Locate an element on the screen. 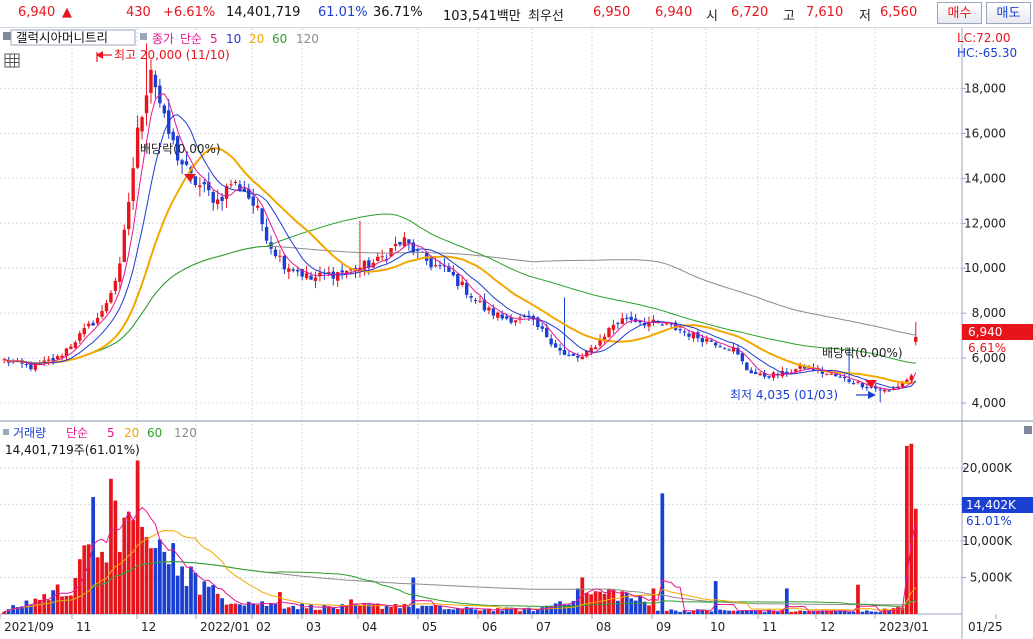 The height and width of the screenshot is (639, 1033). sell-button: 매도 is located at coordinates (1008, 13).